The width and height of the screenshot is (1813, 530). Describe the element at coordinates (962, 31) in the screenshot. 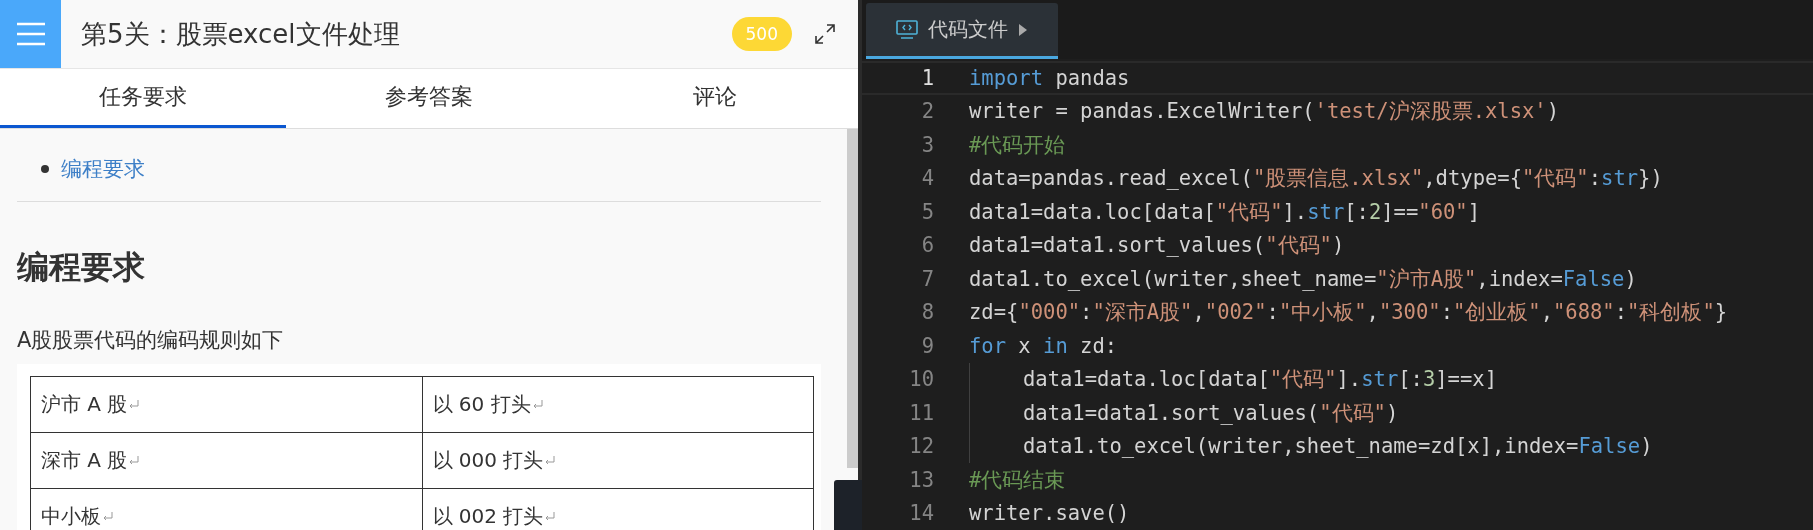

I see `file-tab: 代码文件` at that location.